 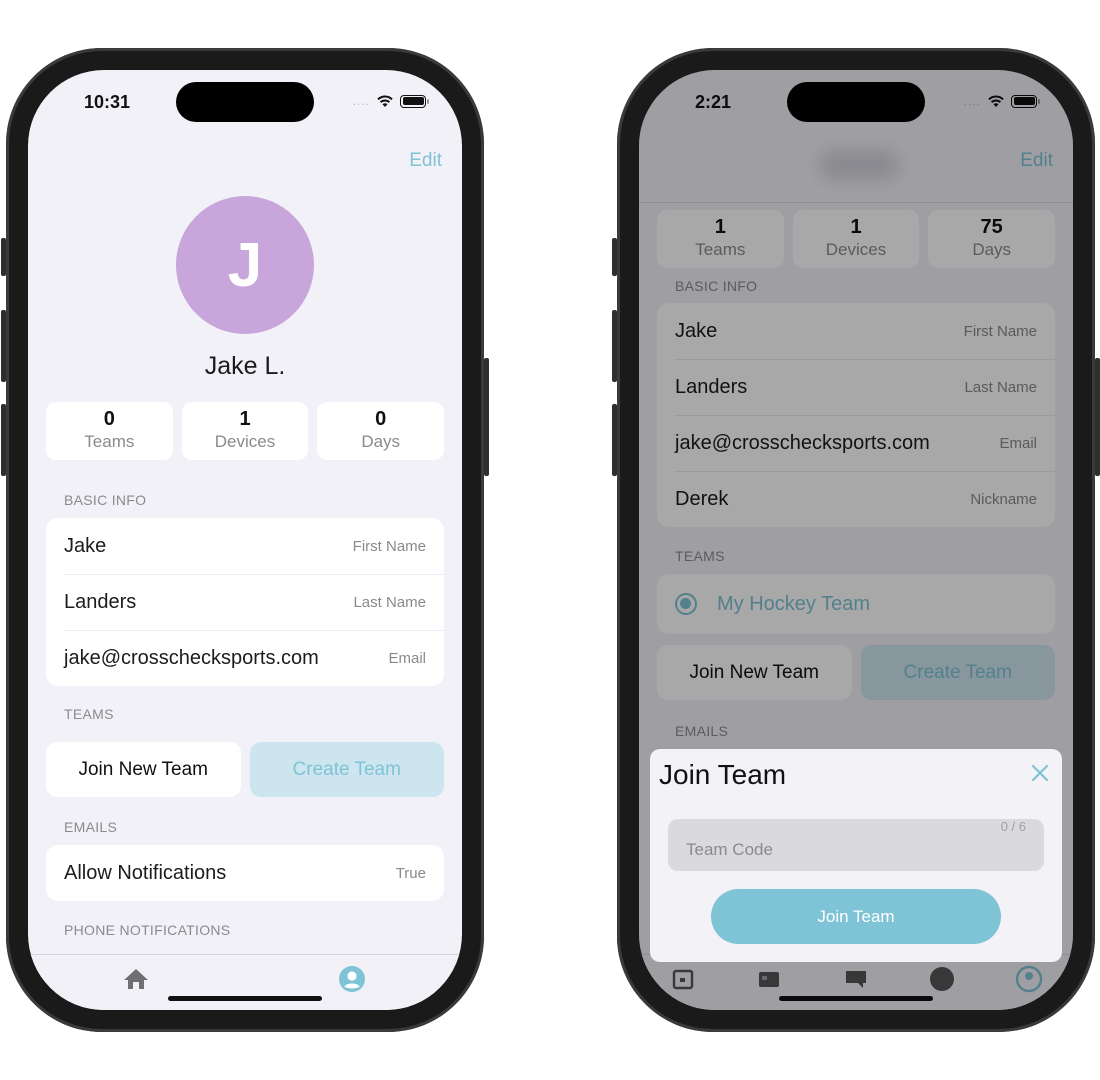 I want to click on radio-selected-icon, so click(x=686, y=604).